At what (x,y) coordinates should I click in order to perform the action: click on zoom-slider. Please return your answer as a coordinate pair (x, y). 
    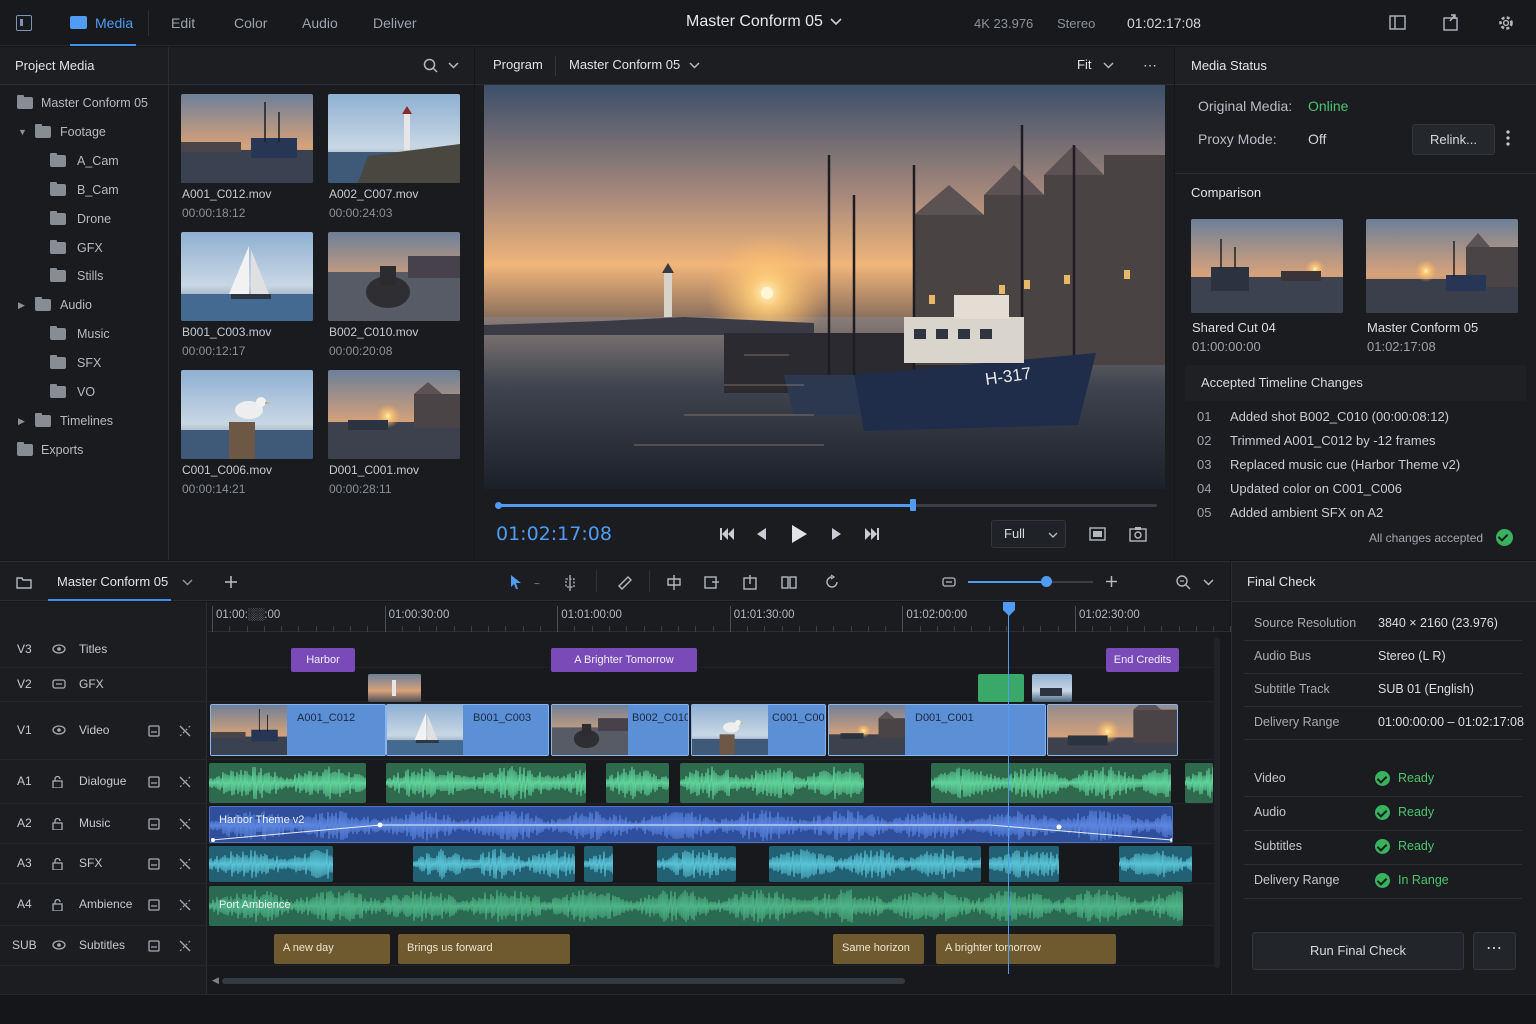
    Looking at the image, I should click on (1030, 581).